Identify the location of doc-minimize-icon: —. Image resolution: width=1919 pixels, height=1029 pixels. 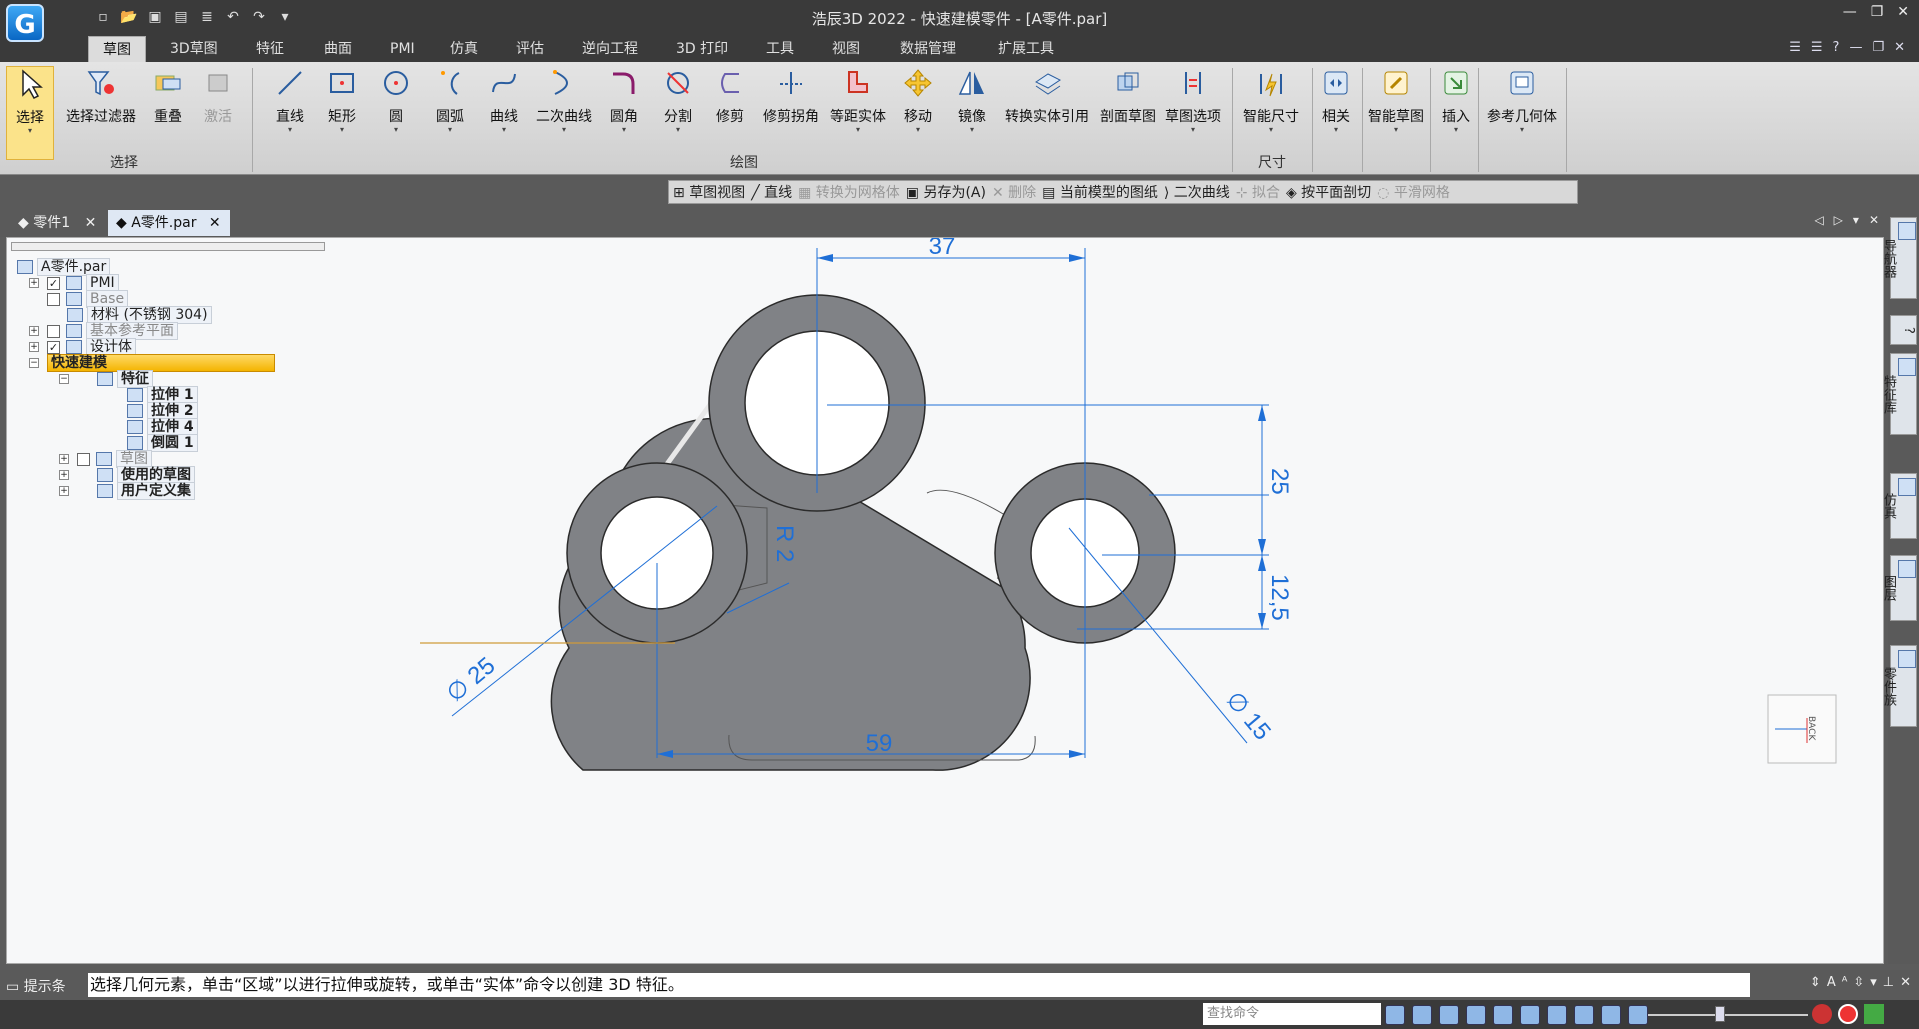
(1855, 47).